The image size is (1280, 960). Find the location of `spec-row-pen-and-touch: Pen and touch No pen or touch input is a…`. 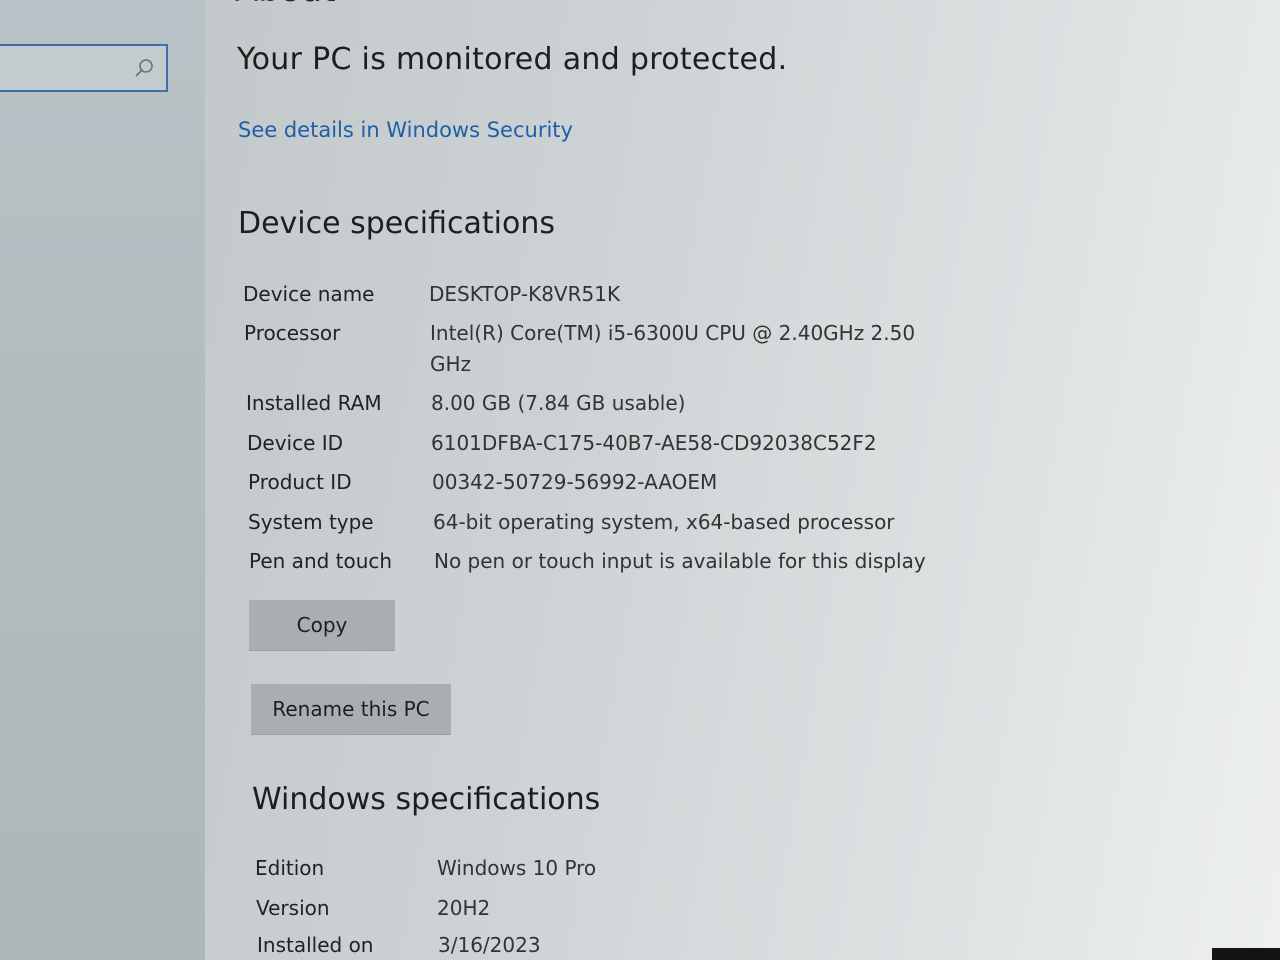

spec-row-pen-and-touch: Pen and touch No pen or touch input is a… is located at coordinates (609, 562).